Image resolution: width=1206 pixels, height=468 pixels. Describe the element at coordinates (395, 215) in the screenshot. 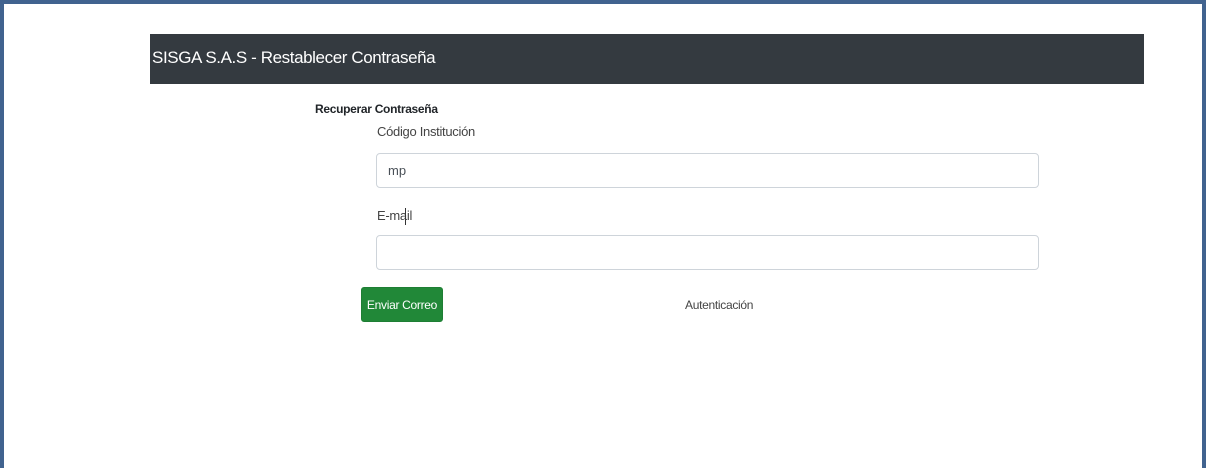

I see `email-label: E-mail` at that location.